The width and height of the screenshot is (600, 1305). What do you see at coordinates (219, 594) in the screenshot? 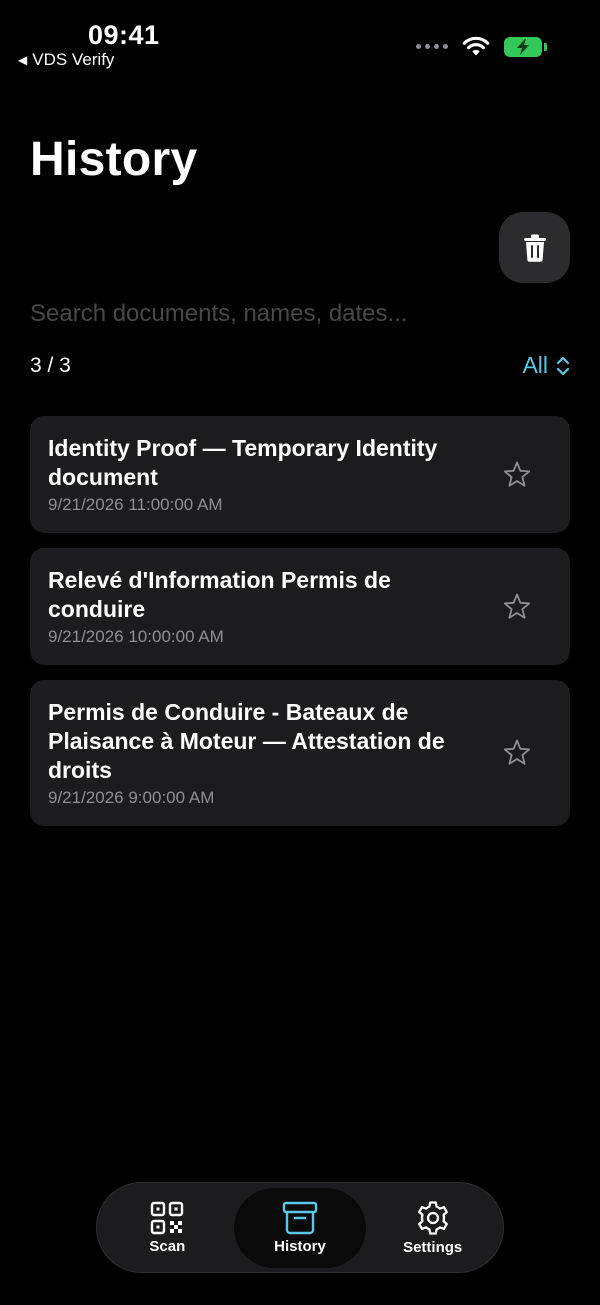
I see `document-title: Relevé d'Information Permis de conduire` at bounding box center [219, 594].